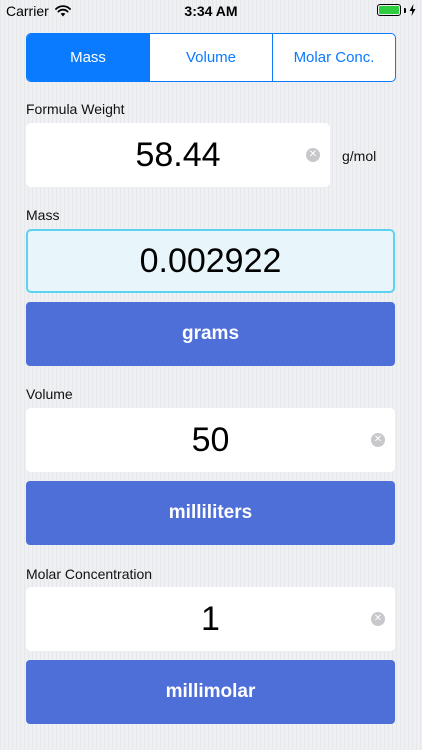 The width and height of the screenshot is (422, 750). Describe the element at coordinates (210, 334) in the screenshot. I see `mass-unit-button: grams` at that location.